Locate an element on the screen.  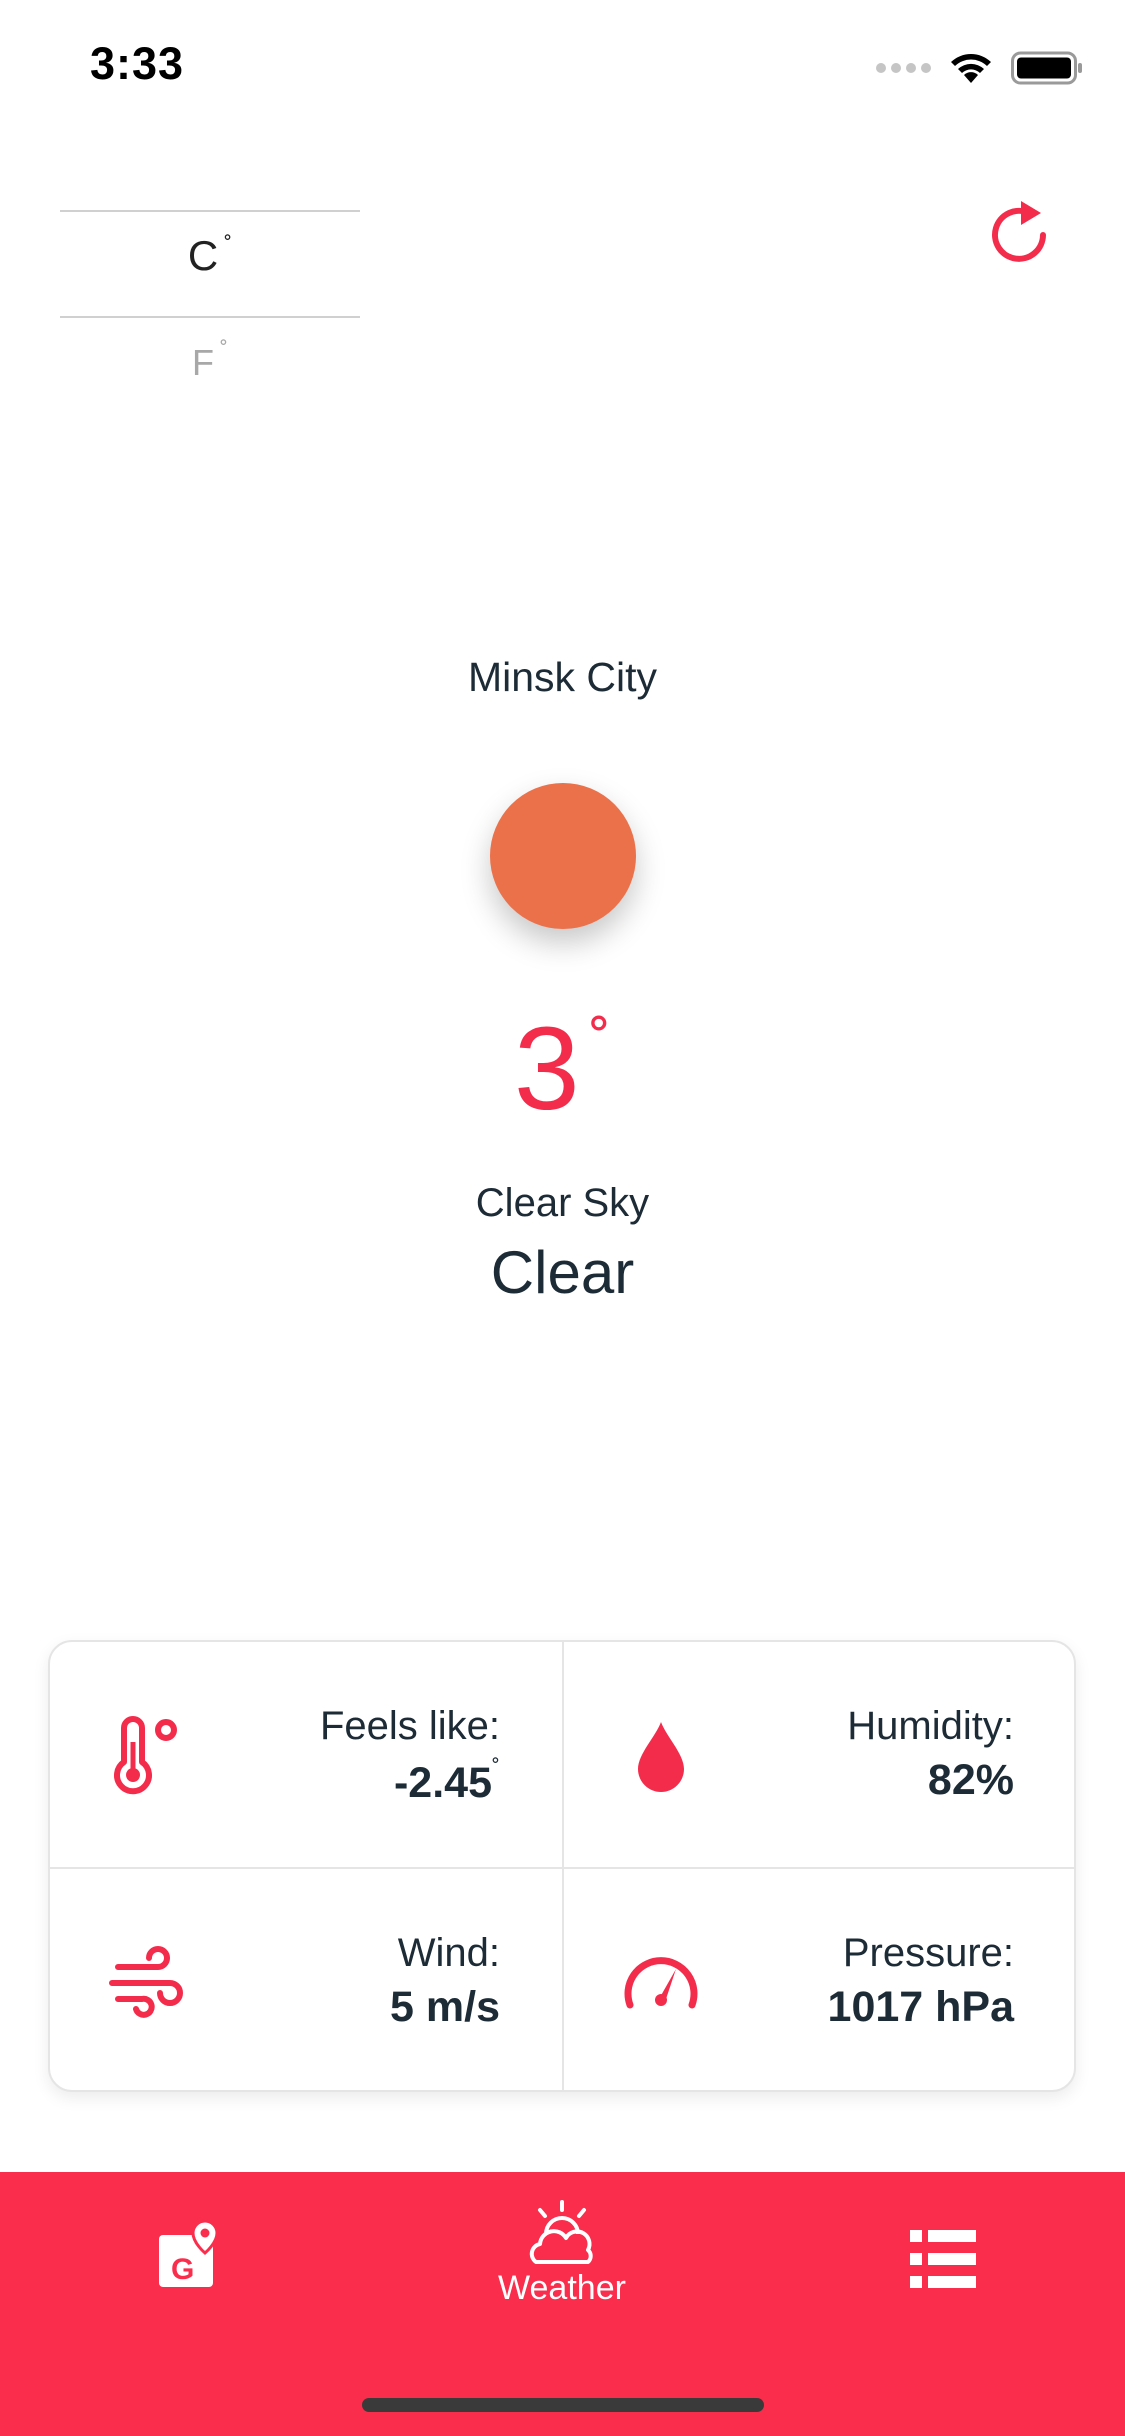
feels-like-value: -2.45˚ is located at coordinates (447, 1782).